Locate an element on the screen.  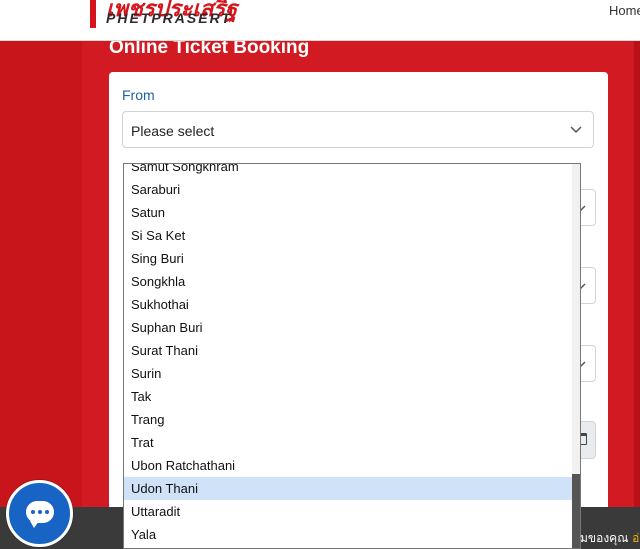
consent-read-more-link: อ่ is located at coordinates (635, 538).